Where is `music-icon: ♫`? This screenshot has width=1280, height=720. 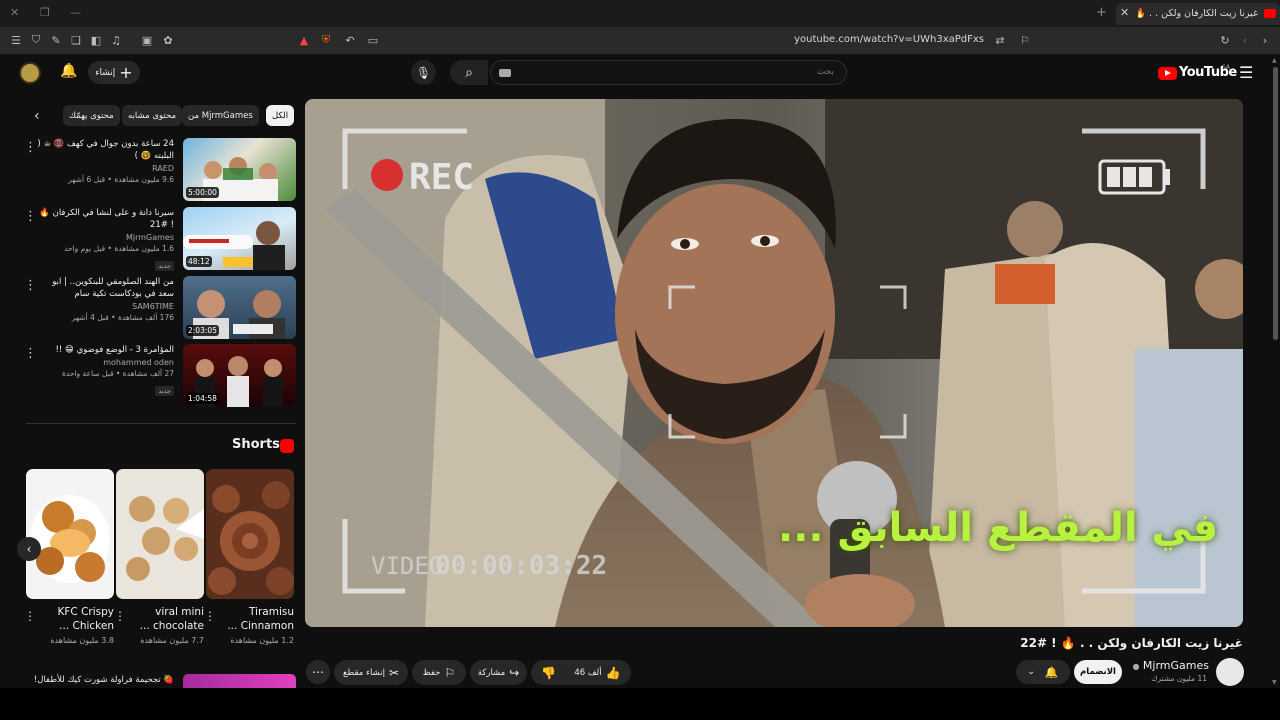 music-icon: ♫ is located at coordinates (116, 40).